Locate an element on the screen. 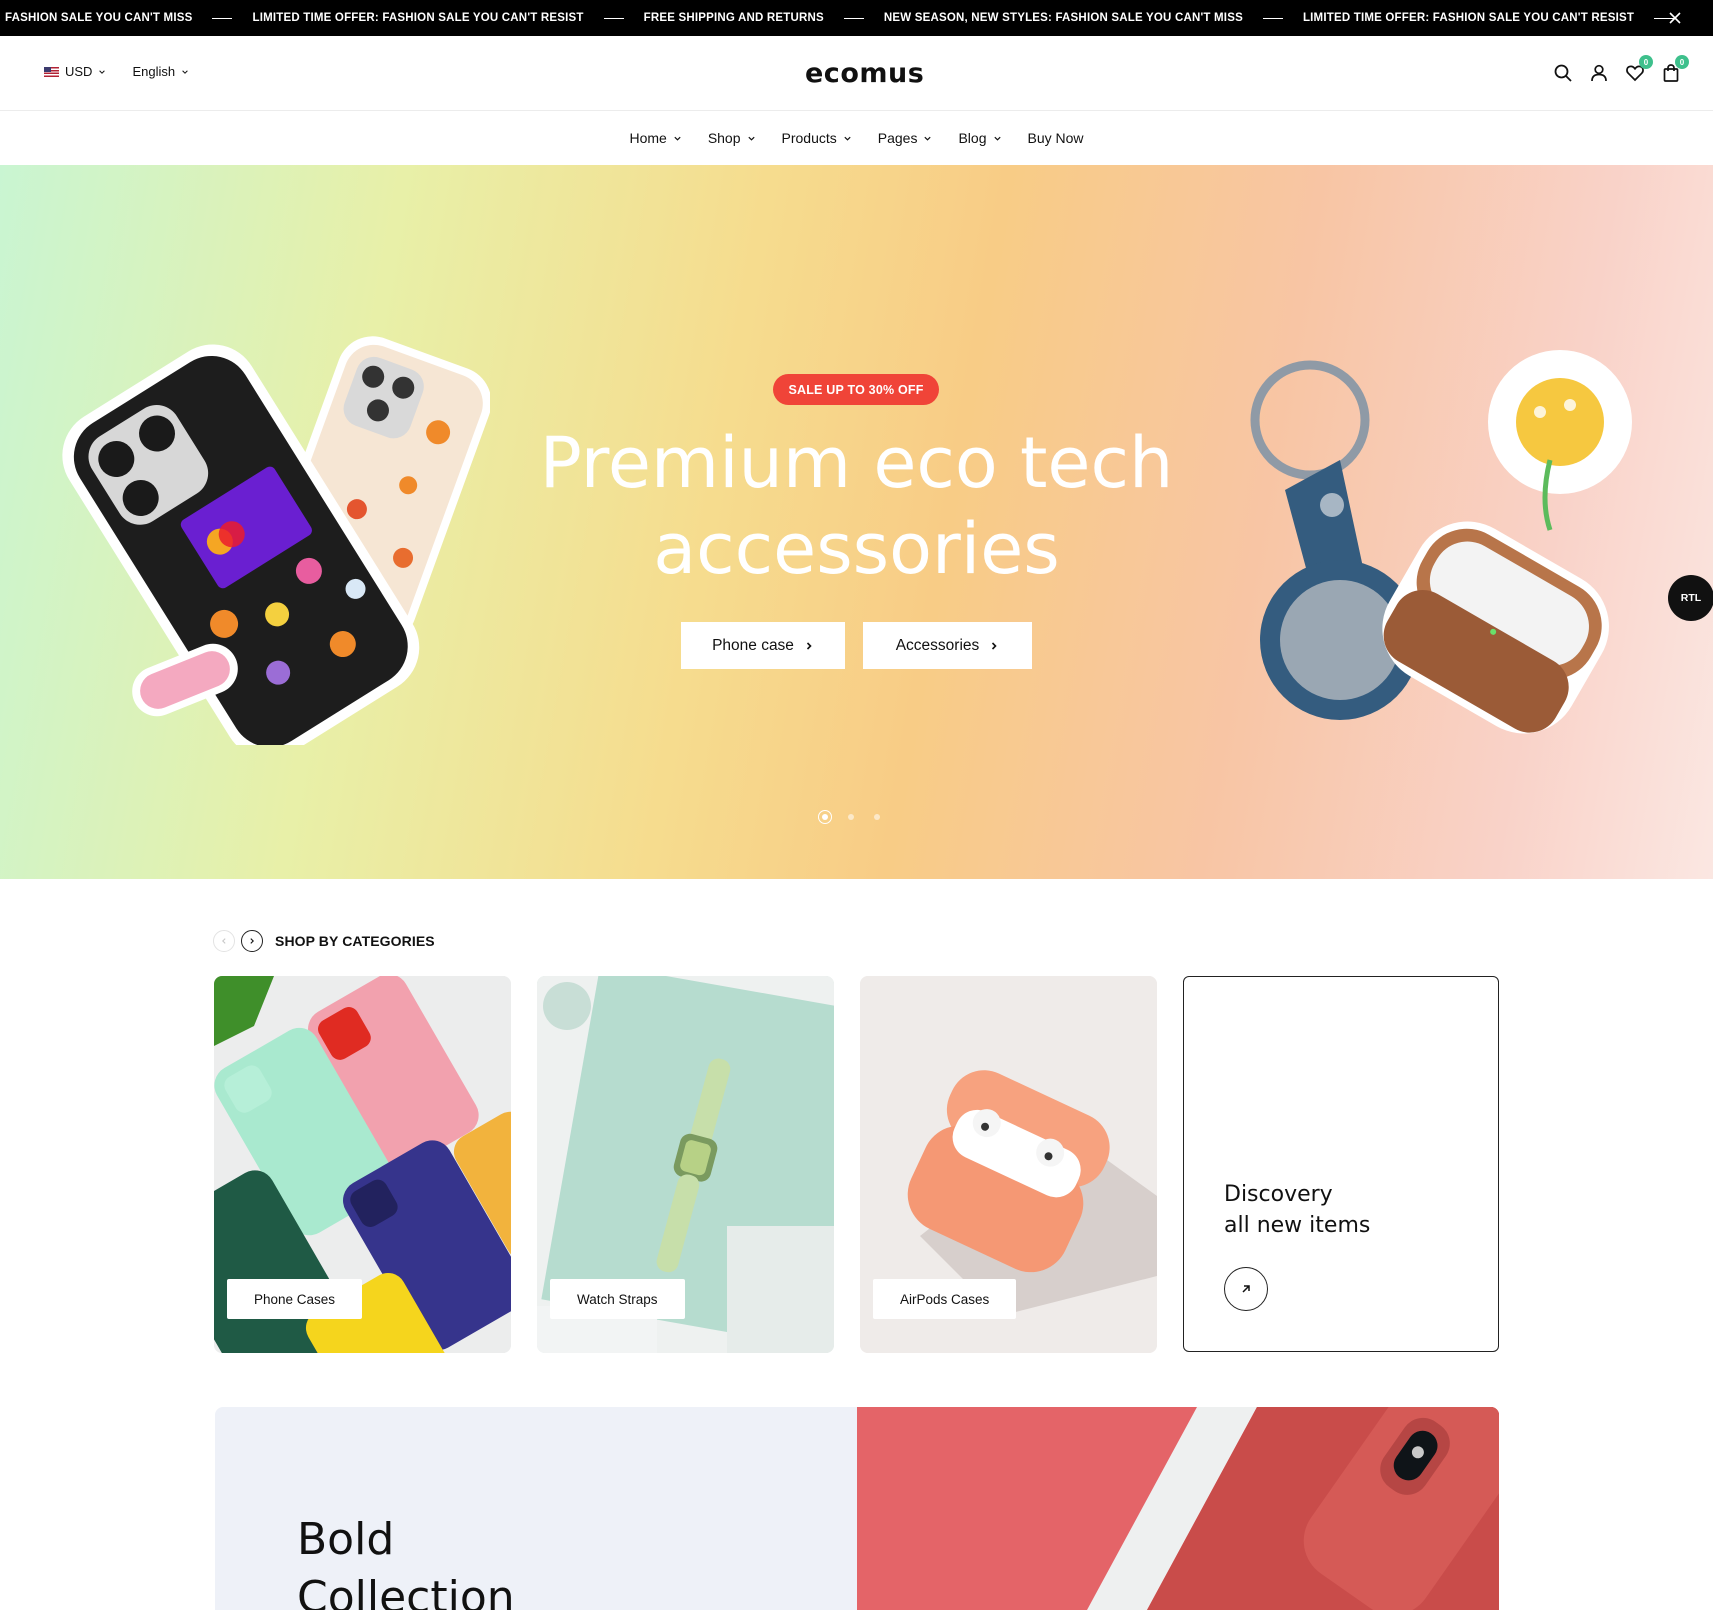 This screenshot has height=1610, width=1713. button-label: Phone case is located at coordinates (753, 645).